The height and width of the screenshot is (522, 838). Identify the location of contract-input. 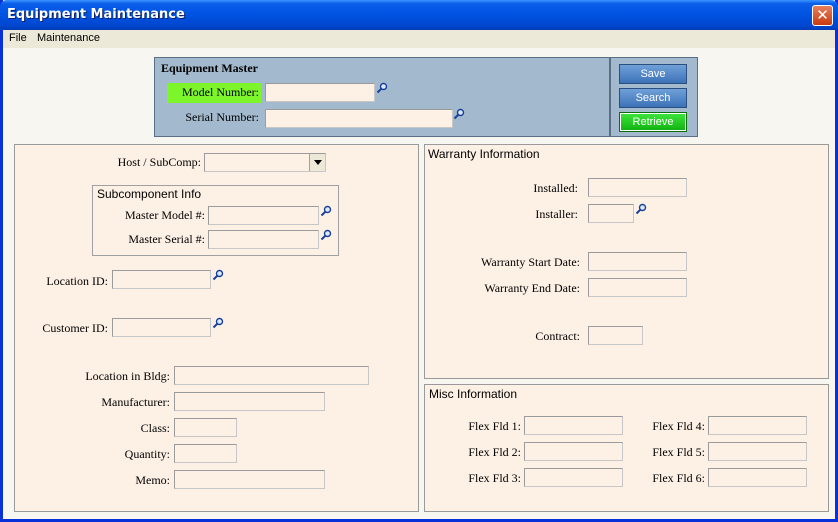
(615, 335).